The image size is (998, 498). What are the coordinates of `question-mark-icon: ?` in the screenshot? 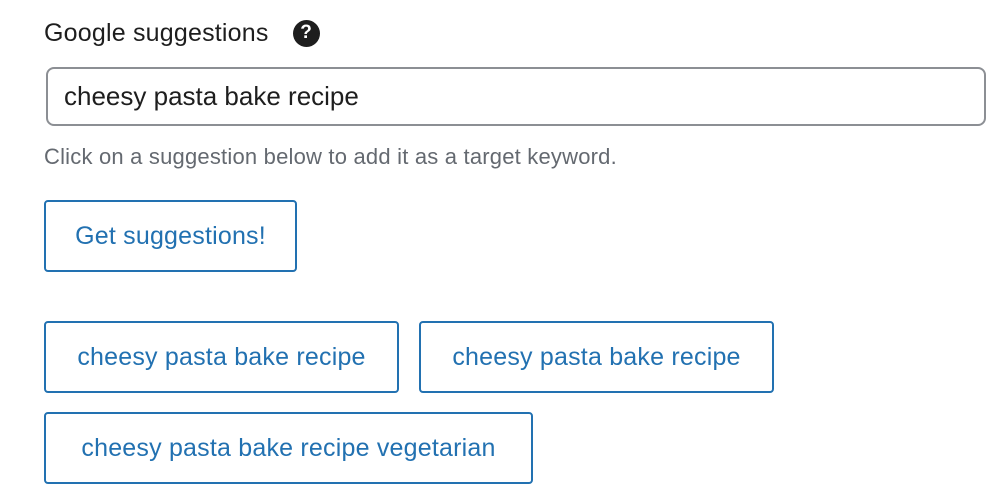 It's located at (306, 33).